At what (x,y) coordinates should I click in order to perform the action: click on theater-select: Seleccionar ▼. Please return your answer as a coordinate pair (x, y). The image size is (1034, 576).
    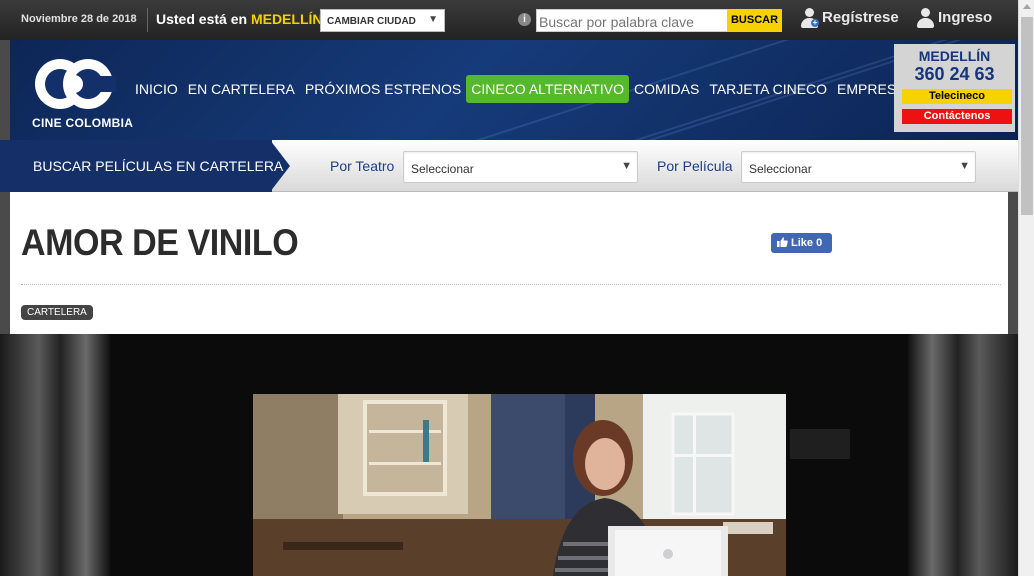
    Looking at the image, I should click on (520, 167).